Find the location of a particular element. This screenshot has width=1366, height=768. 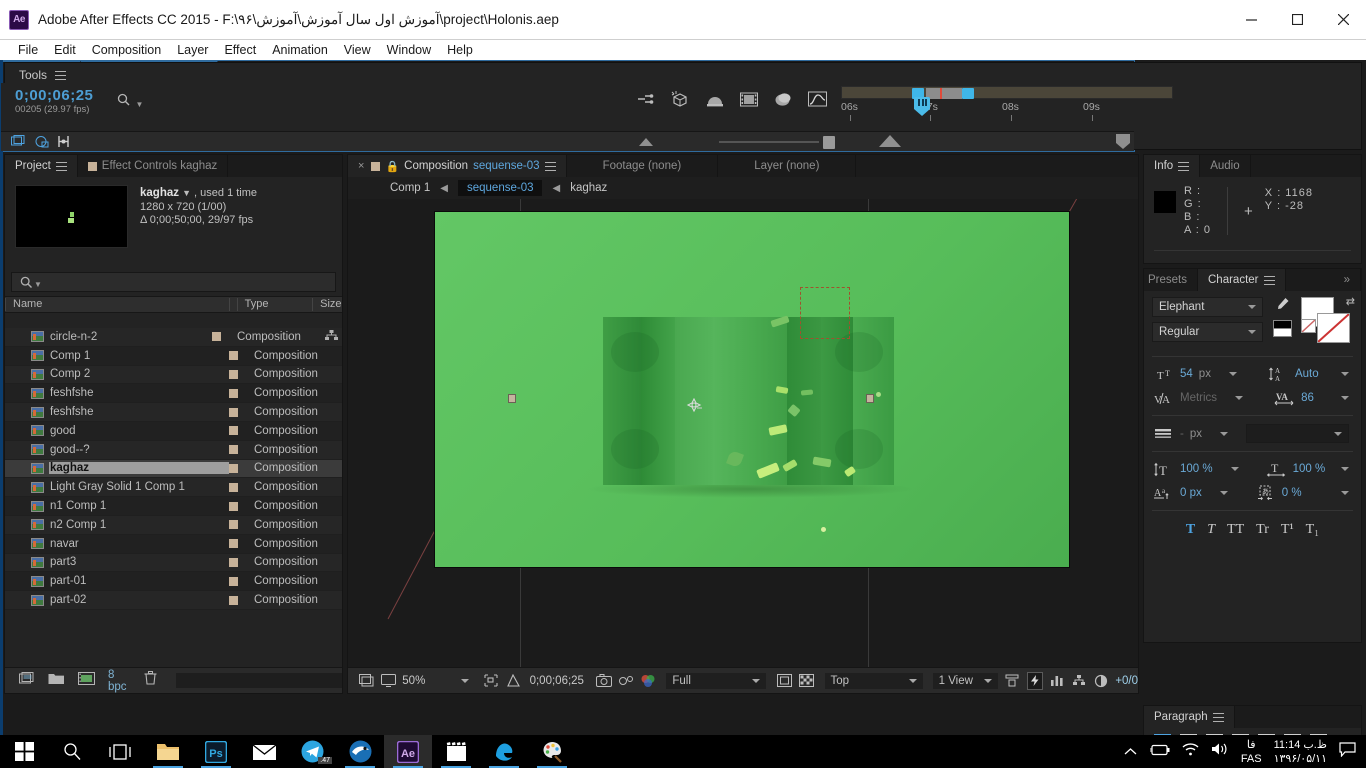

reset-exposure-icon is located at coordinates (1101, 681).